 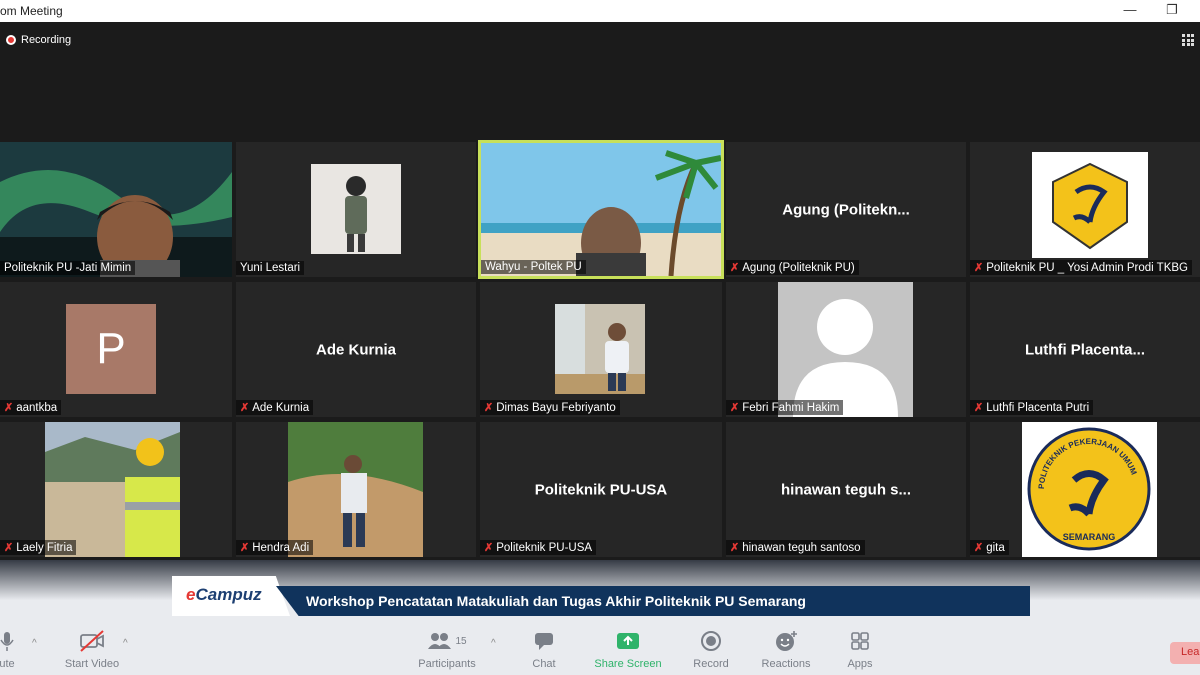 I want to click on participant-name: ✗ Laely Fitria, so click(x=38, y=547).